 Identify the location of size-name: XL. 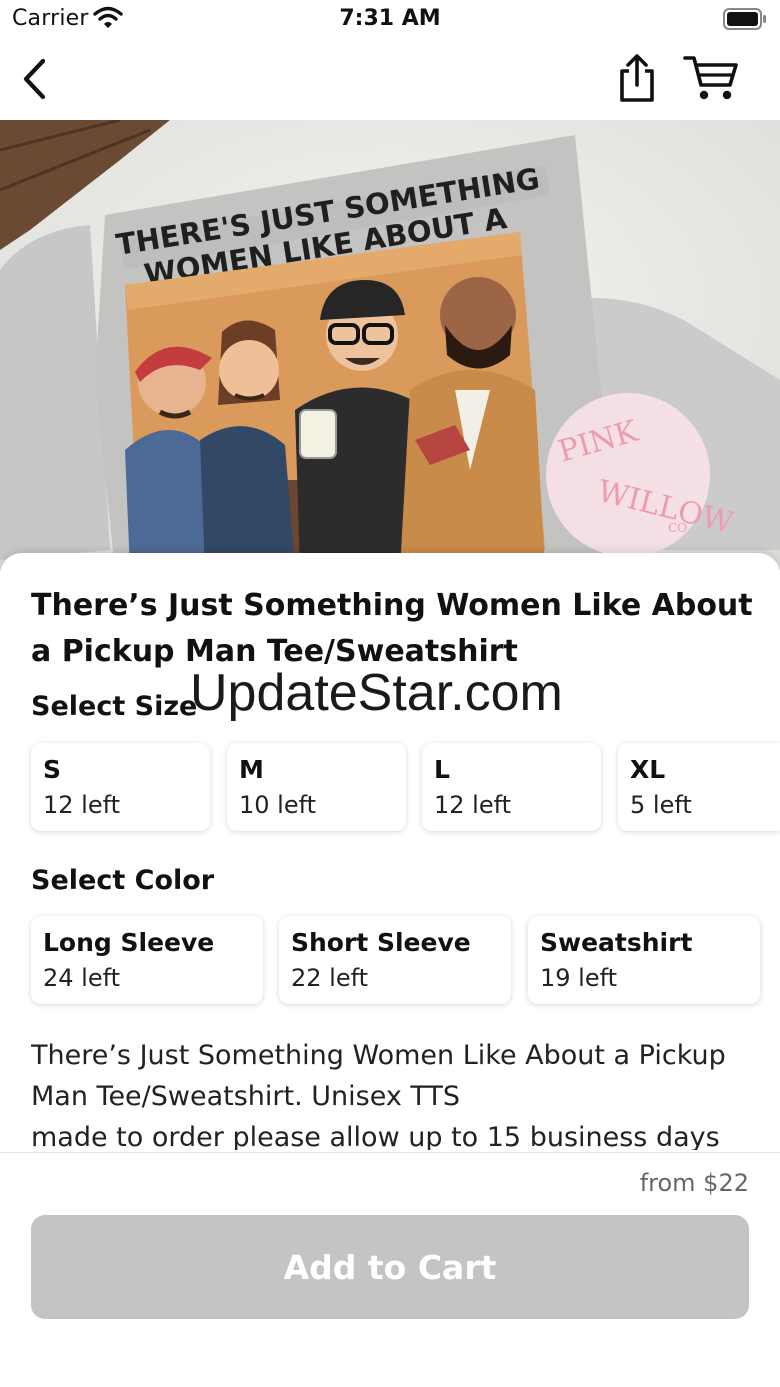
(648, 769).